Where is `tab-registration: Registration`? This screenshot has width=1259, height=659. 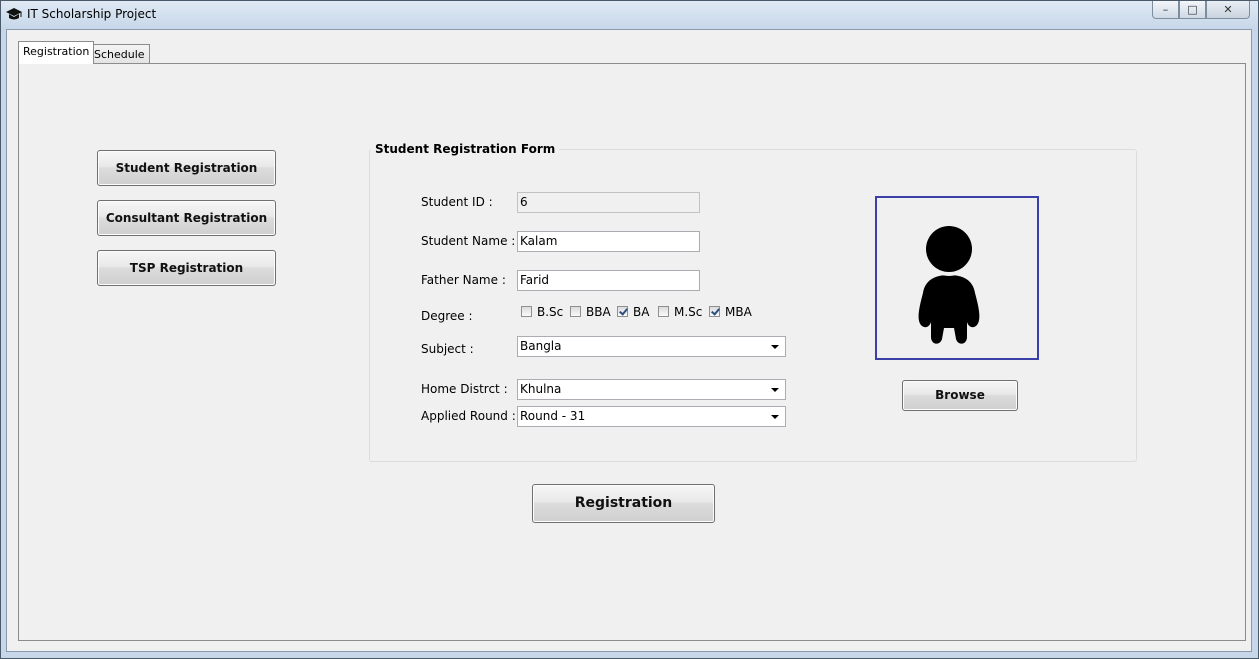
tab-registration: Registration is located at coordinates (56, 52).